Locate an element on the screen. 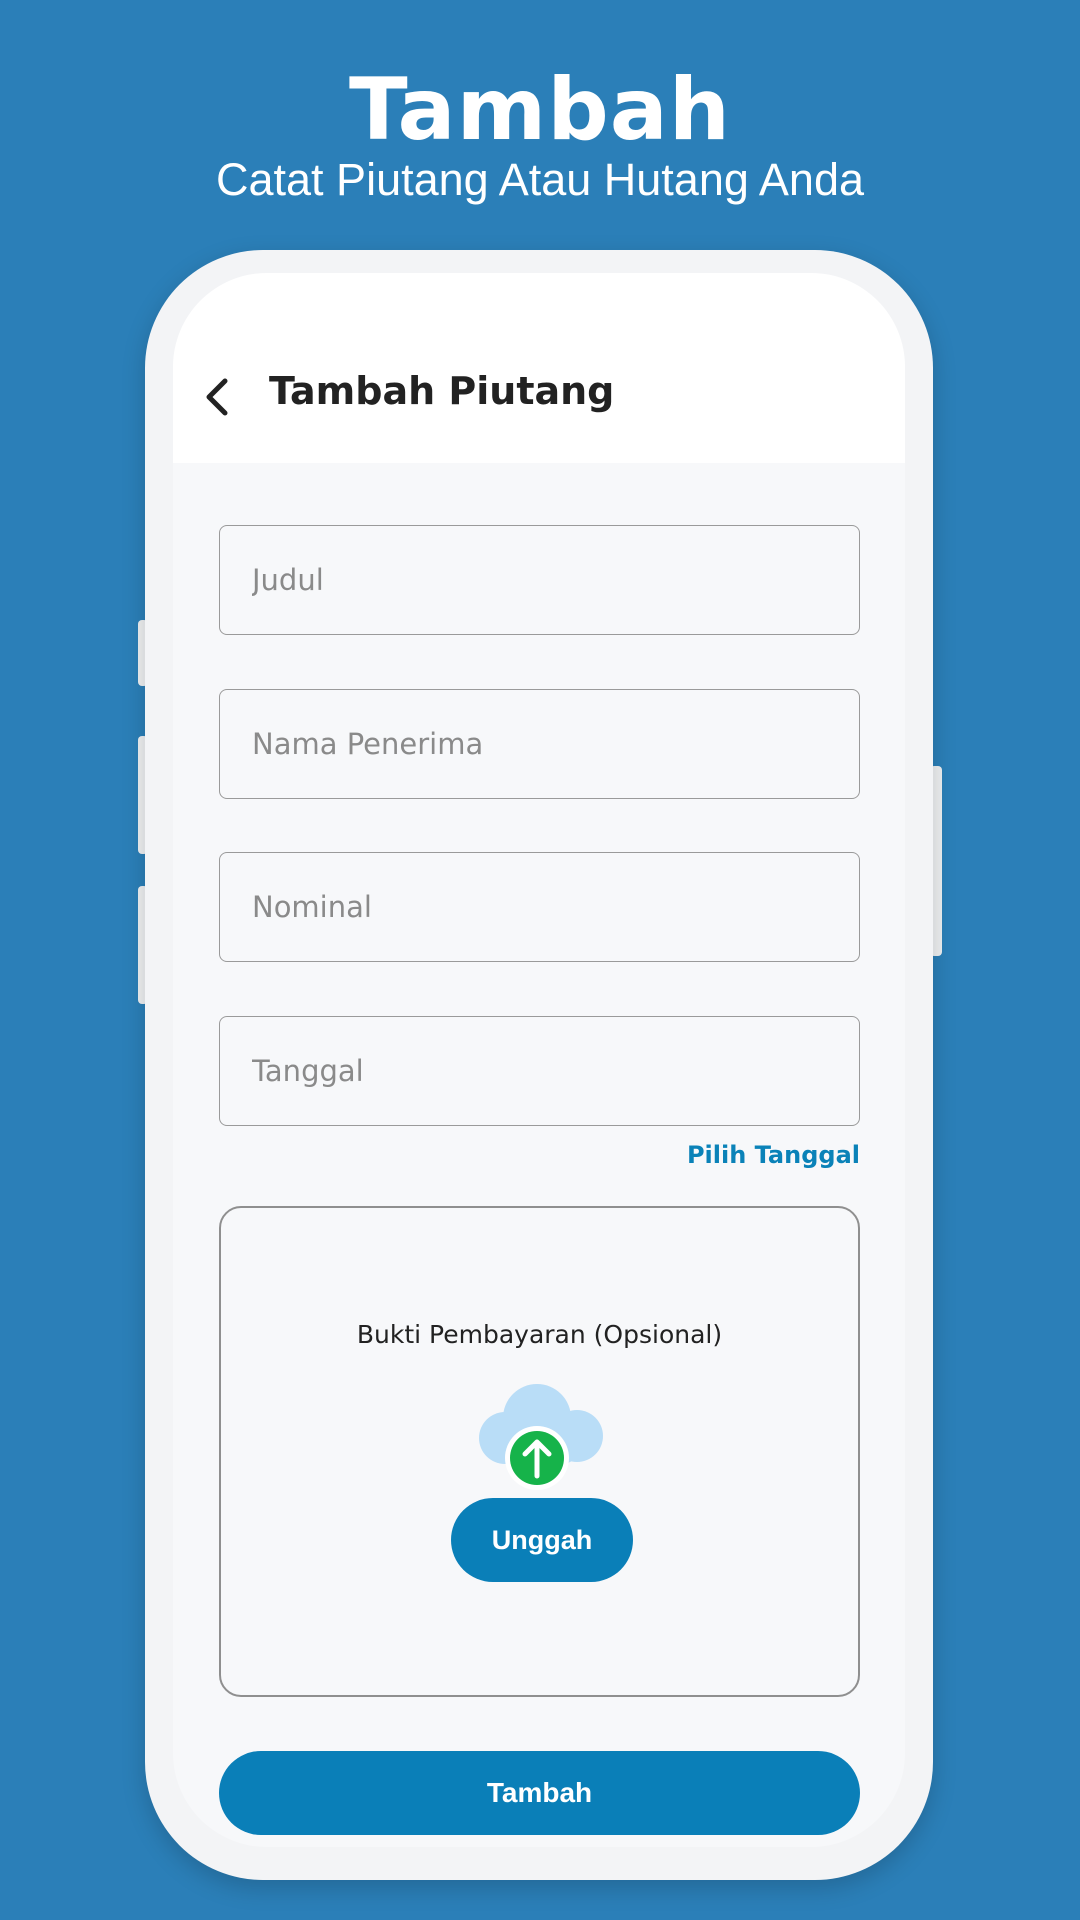 The height and width of the screenshot is (1920, 1080). date-field is located at coordinates (539, 1071).